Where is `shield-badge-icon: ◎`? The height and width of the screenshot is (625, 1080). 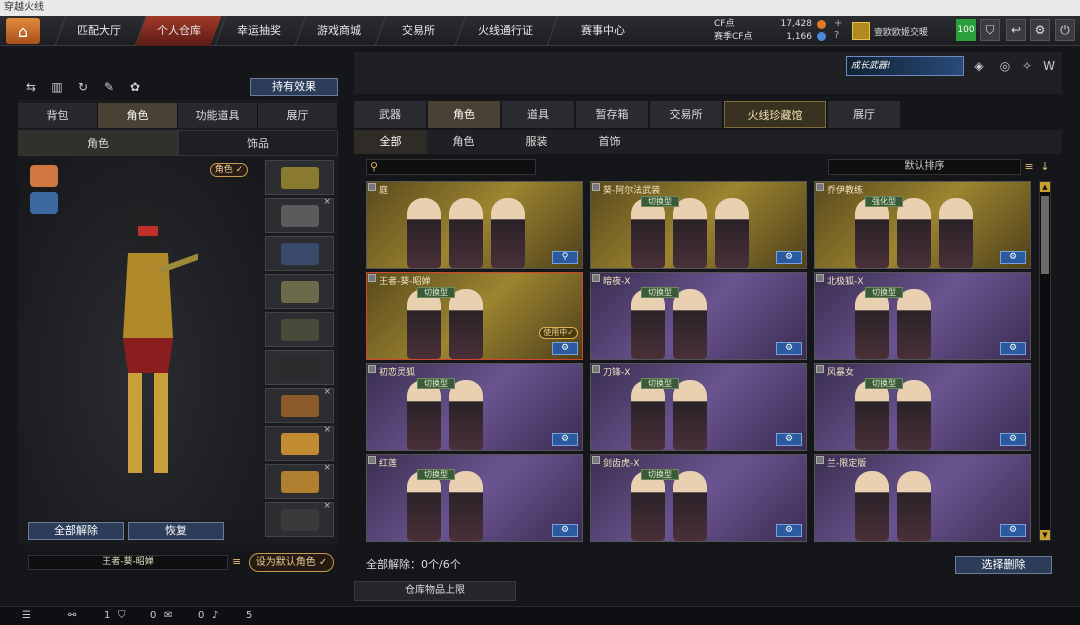 shield-badge-icon: ◎ is located at coordinates (1005, 66).